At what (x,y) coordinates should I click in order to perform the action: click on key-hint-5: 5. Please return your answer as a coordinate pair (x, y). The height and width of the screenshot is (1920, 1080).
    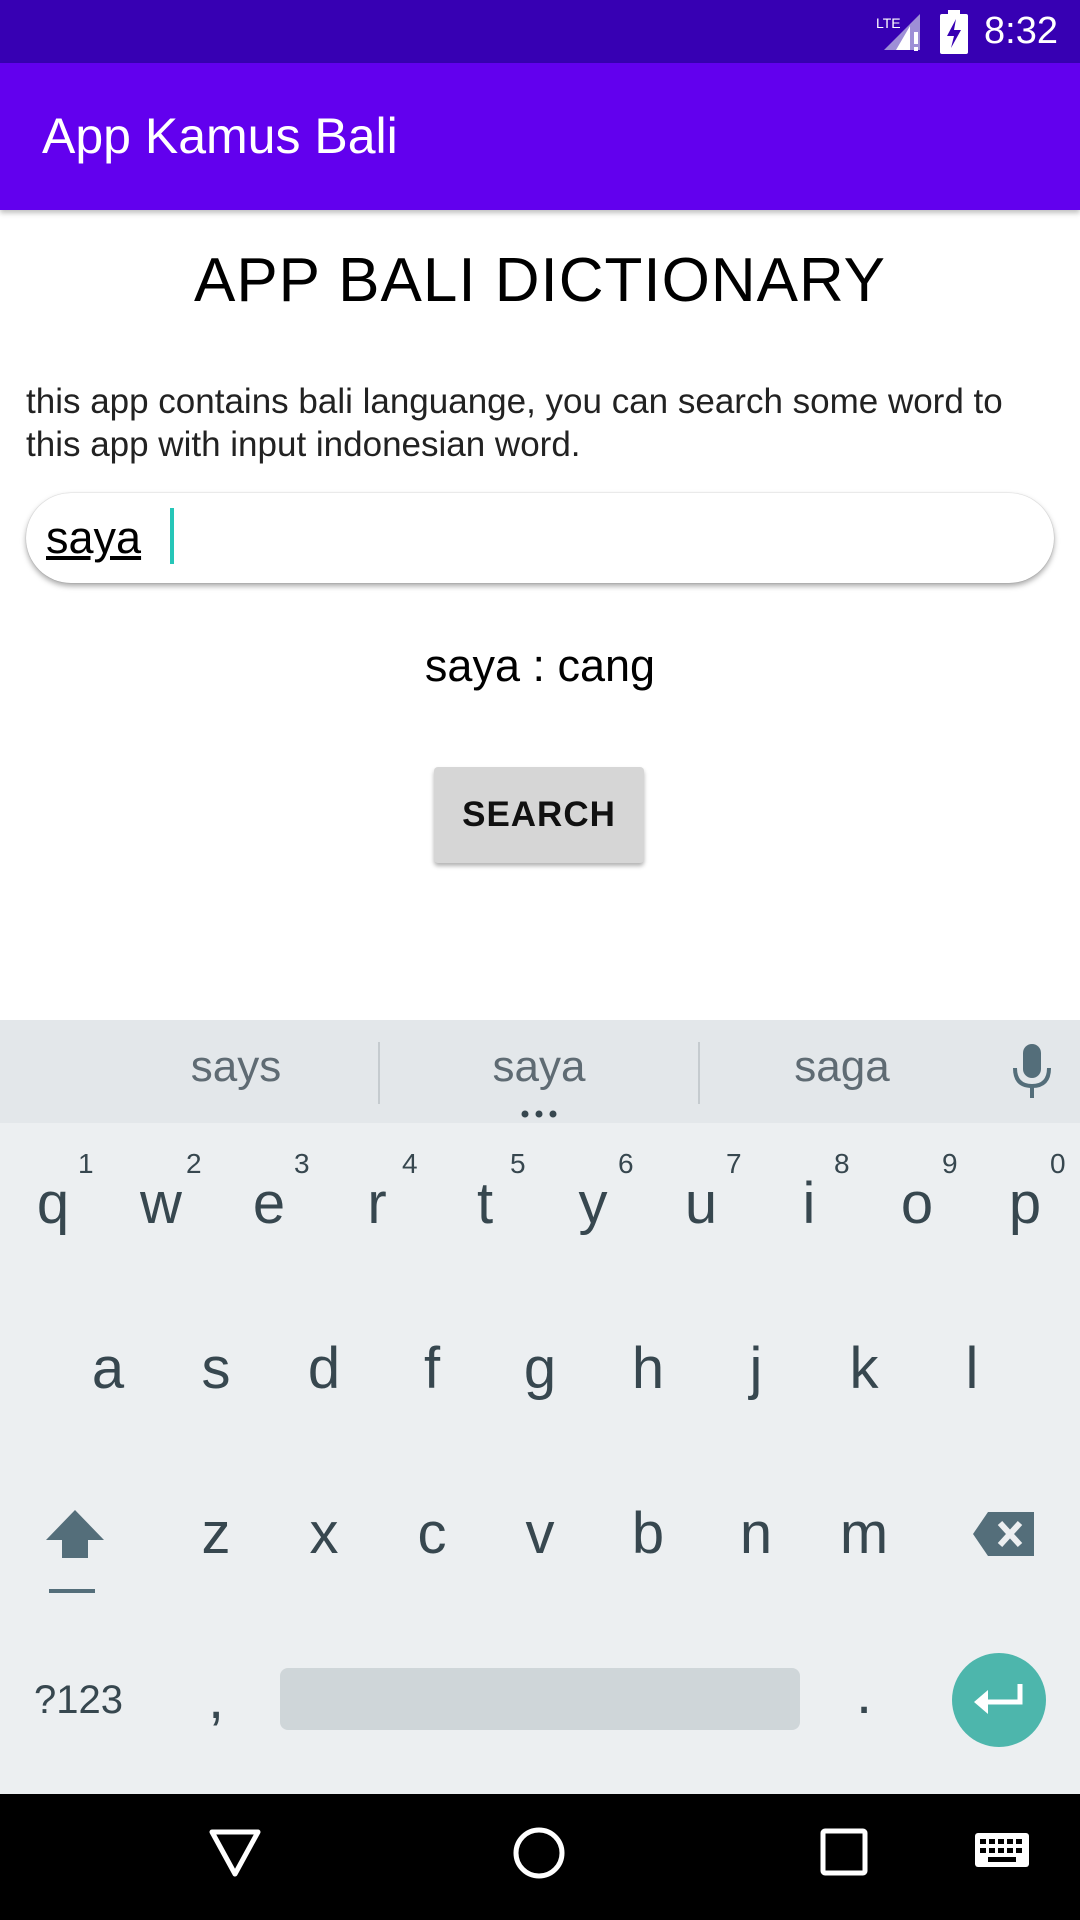
    Looking at the image, I should click on (518, 1163).